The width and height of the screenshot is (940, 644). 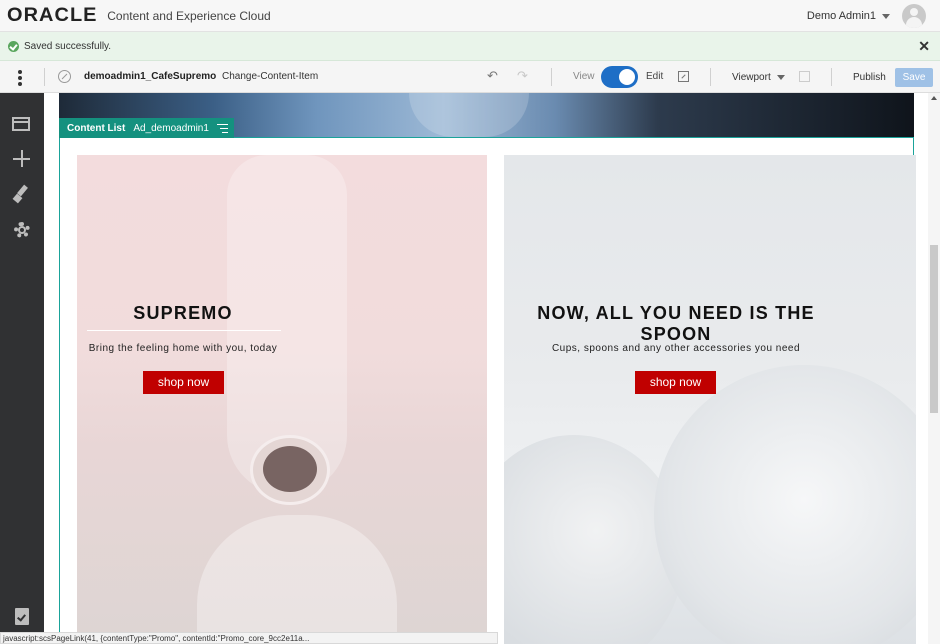 What do you see at coordinates (22, 368) in the screenshot?
I see `left-sidebar` at bounding box center [22, 368].